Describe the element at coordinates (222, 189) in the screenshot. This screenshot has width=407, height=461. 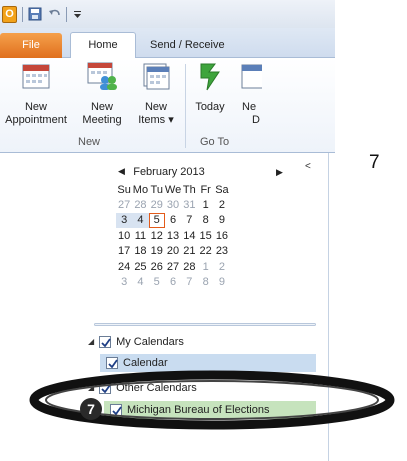
I see `weekday-label: Sa` at that location.